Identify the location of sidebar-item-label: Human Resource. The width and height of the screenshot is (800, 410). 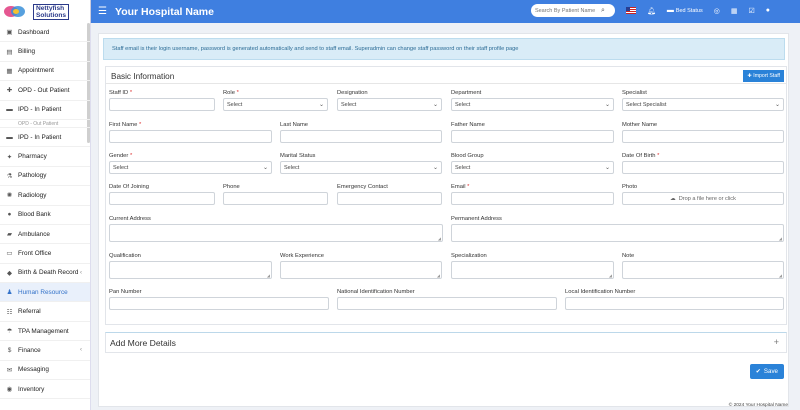
(43, 292).